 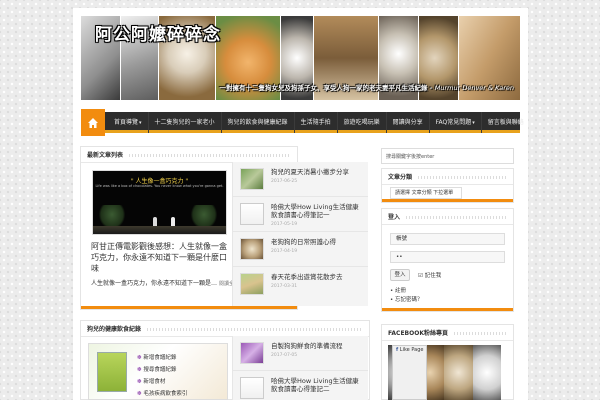 What do you see at coordinates (420, 332) in the screenshot?
I see `widget-title: FACEBOOK粉絲專頁` at bounding box center [420, 332].